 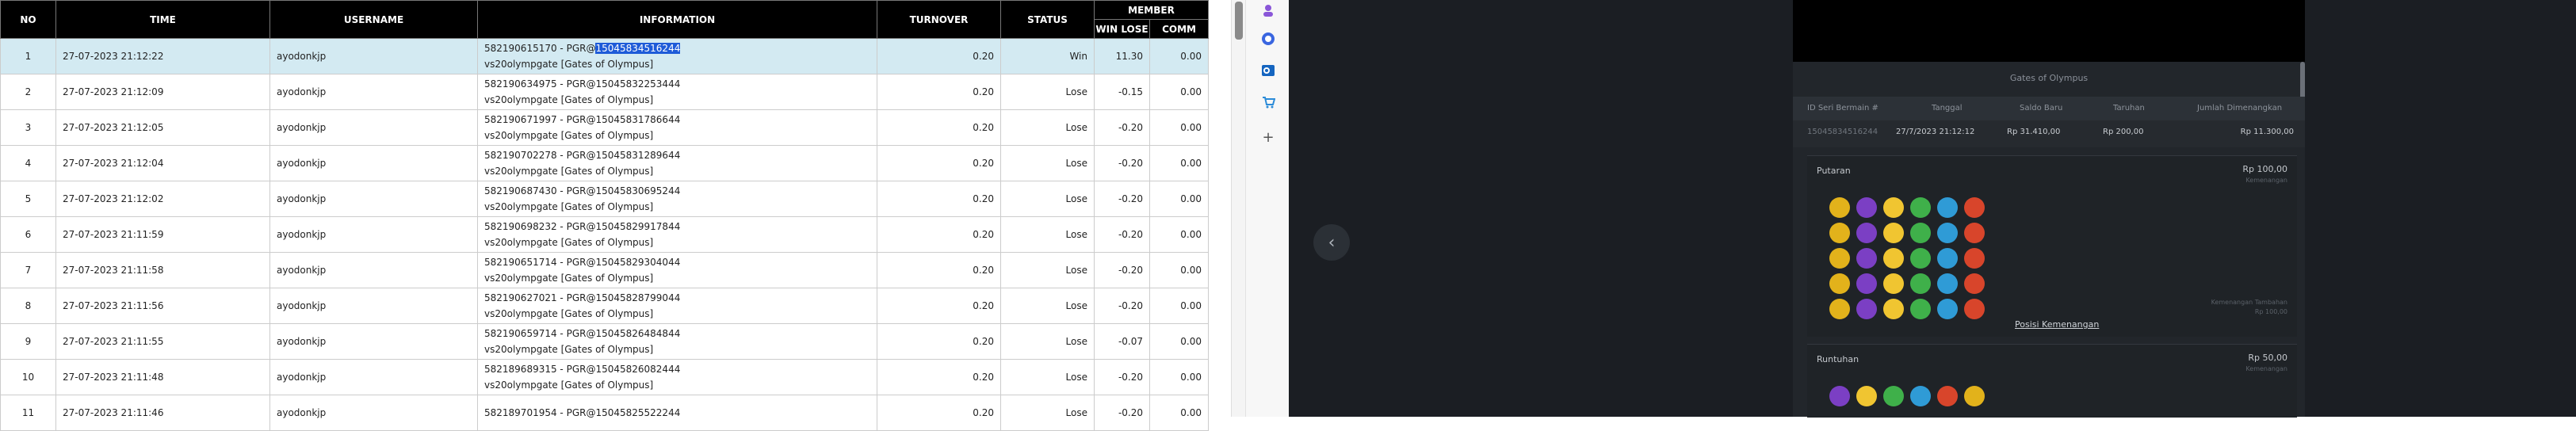 What do you see at coordinates (1268, 39) in the screenshot?
I see `copilot-icon` at bounding box center [1268, 39].